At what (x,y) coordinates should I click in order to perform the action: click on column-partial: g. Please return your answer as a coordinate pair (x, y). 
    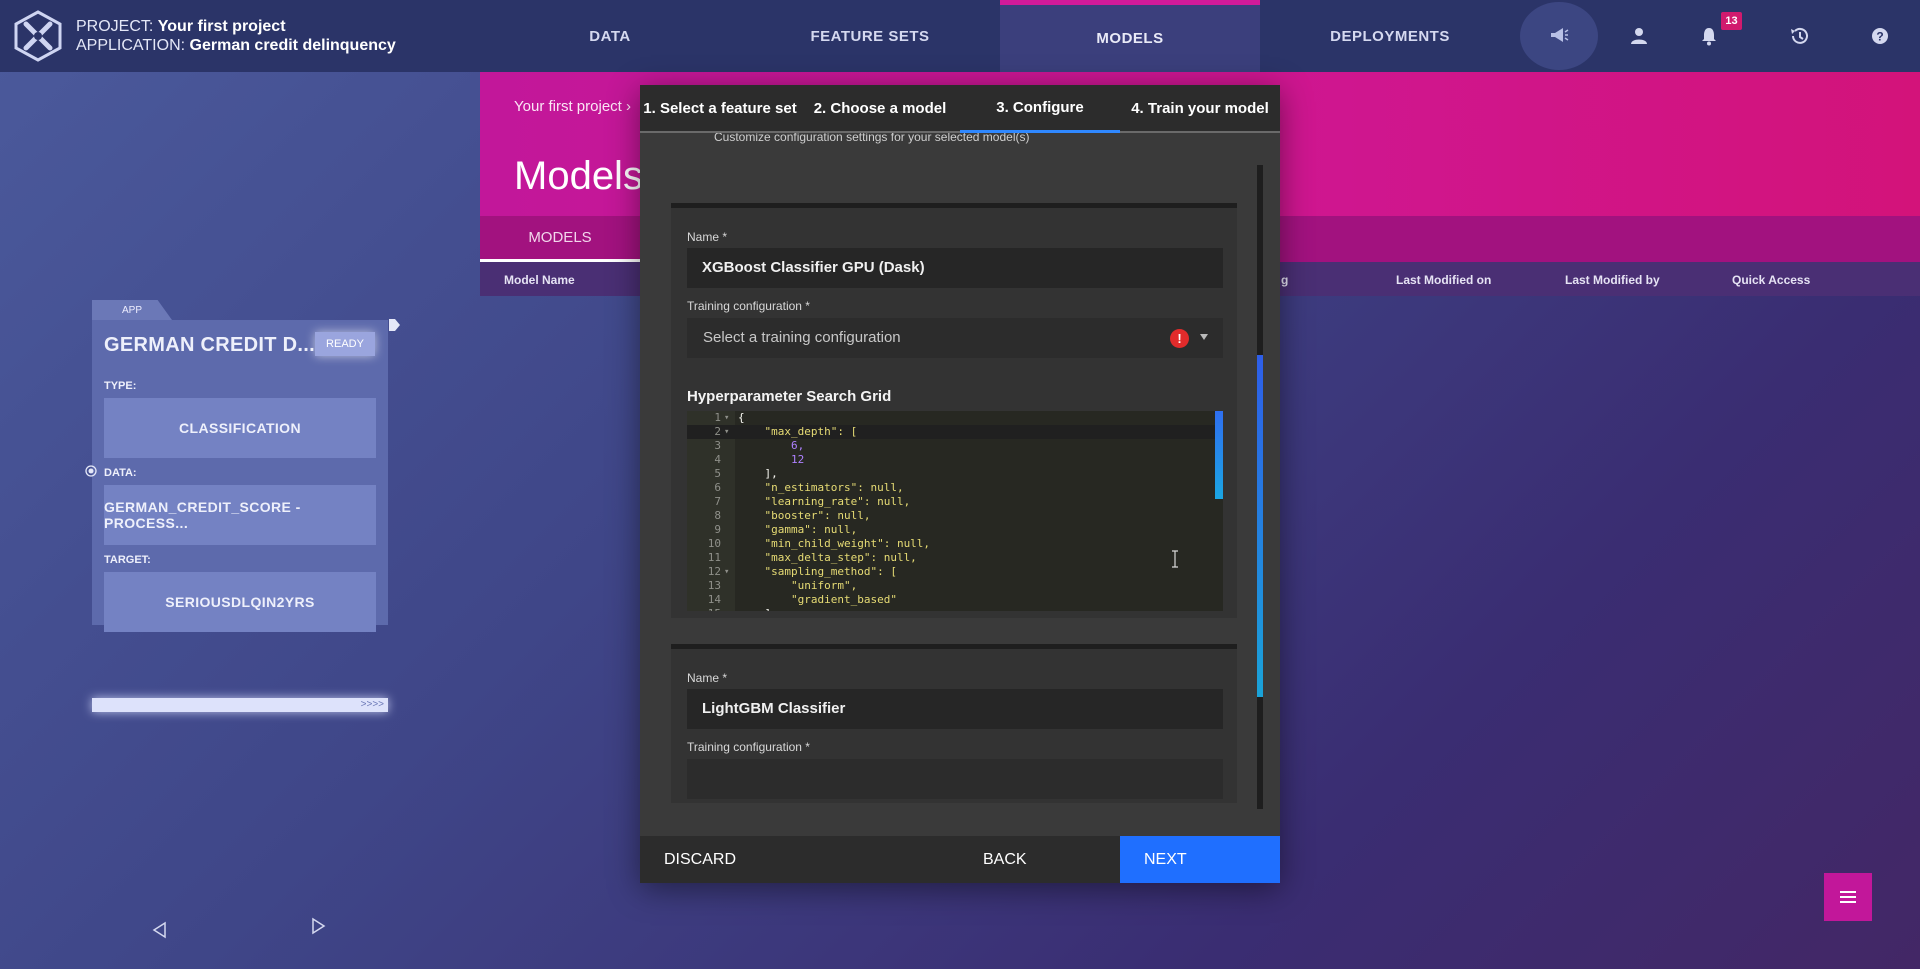
    Looking at the image, I should click on (1284, 280).